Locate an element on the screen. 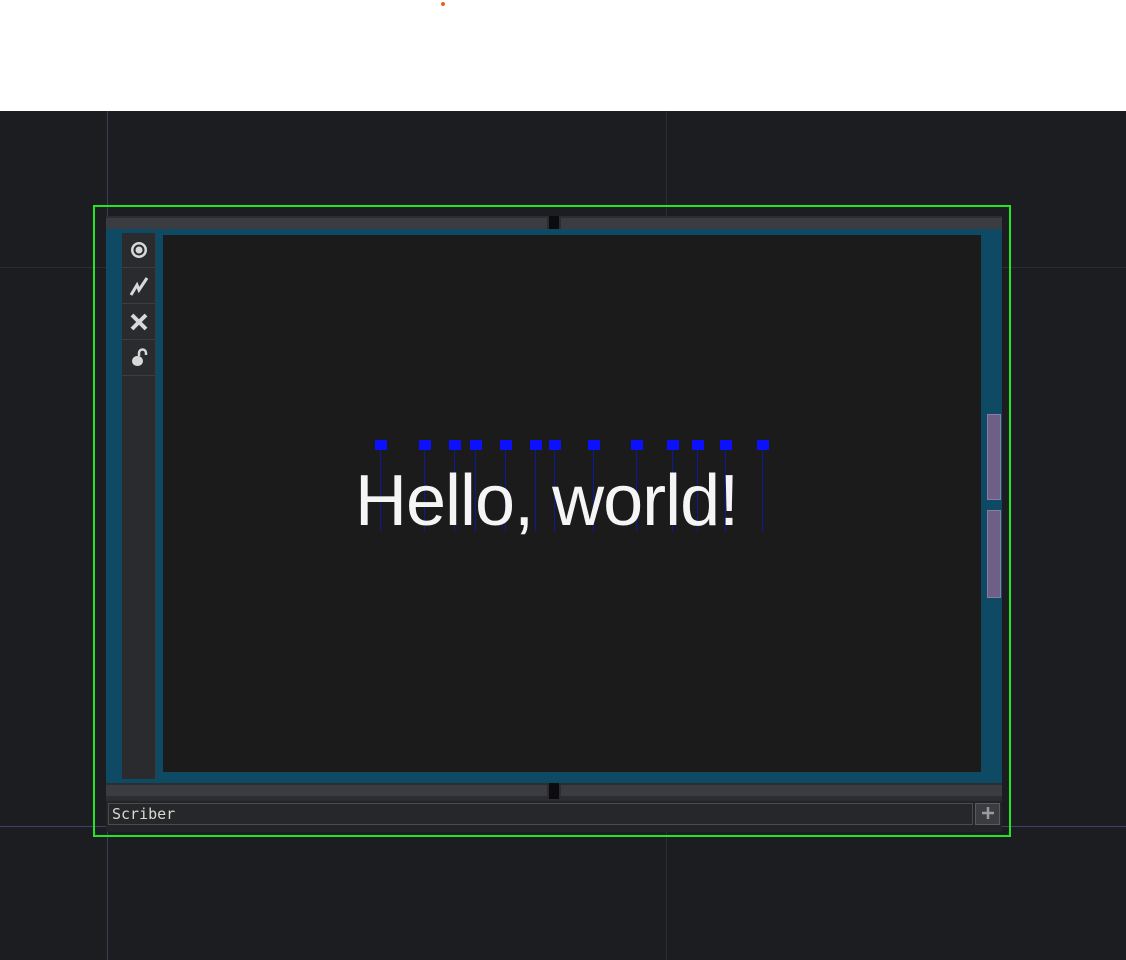 This screenshot has width=1126, height=960. output-notch is located at coordinates (554, 791).